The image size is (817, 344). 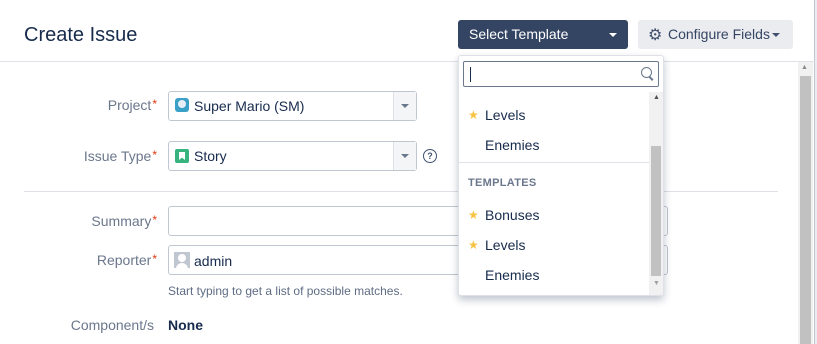 I want to click on help-icon: ?, so click(x=430, y=156).